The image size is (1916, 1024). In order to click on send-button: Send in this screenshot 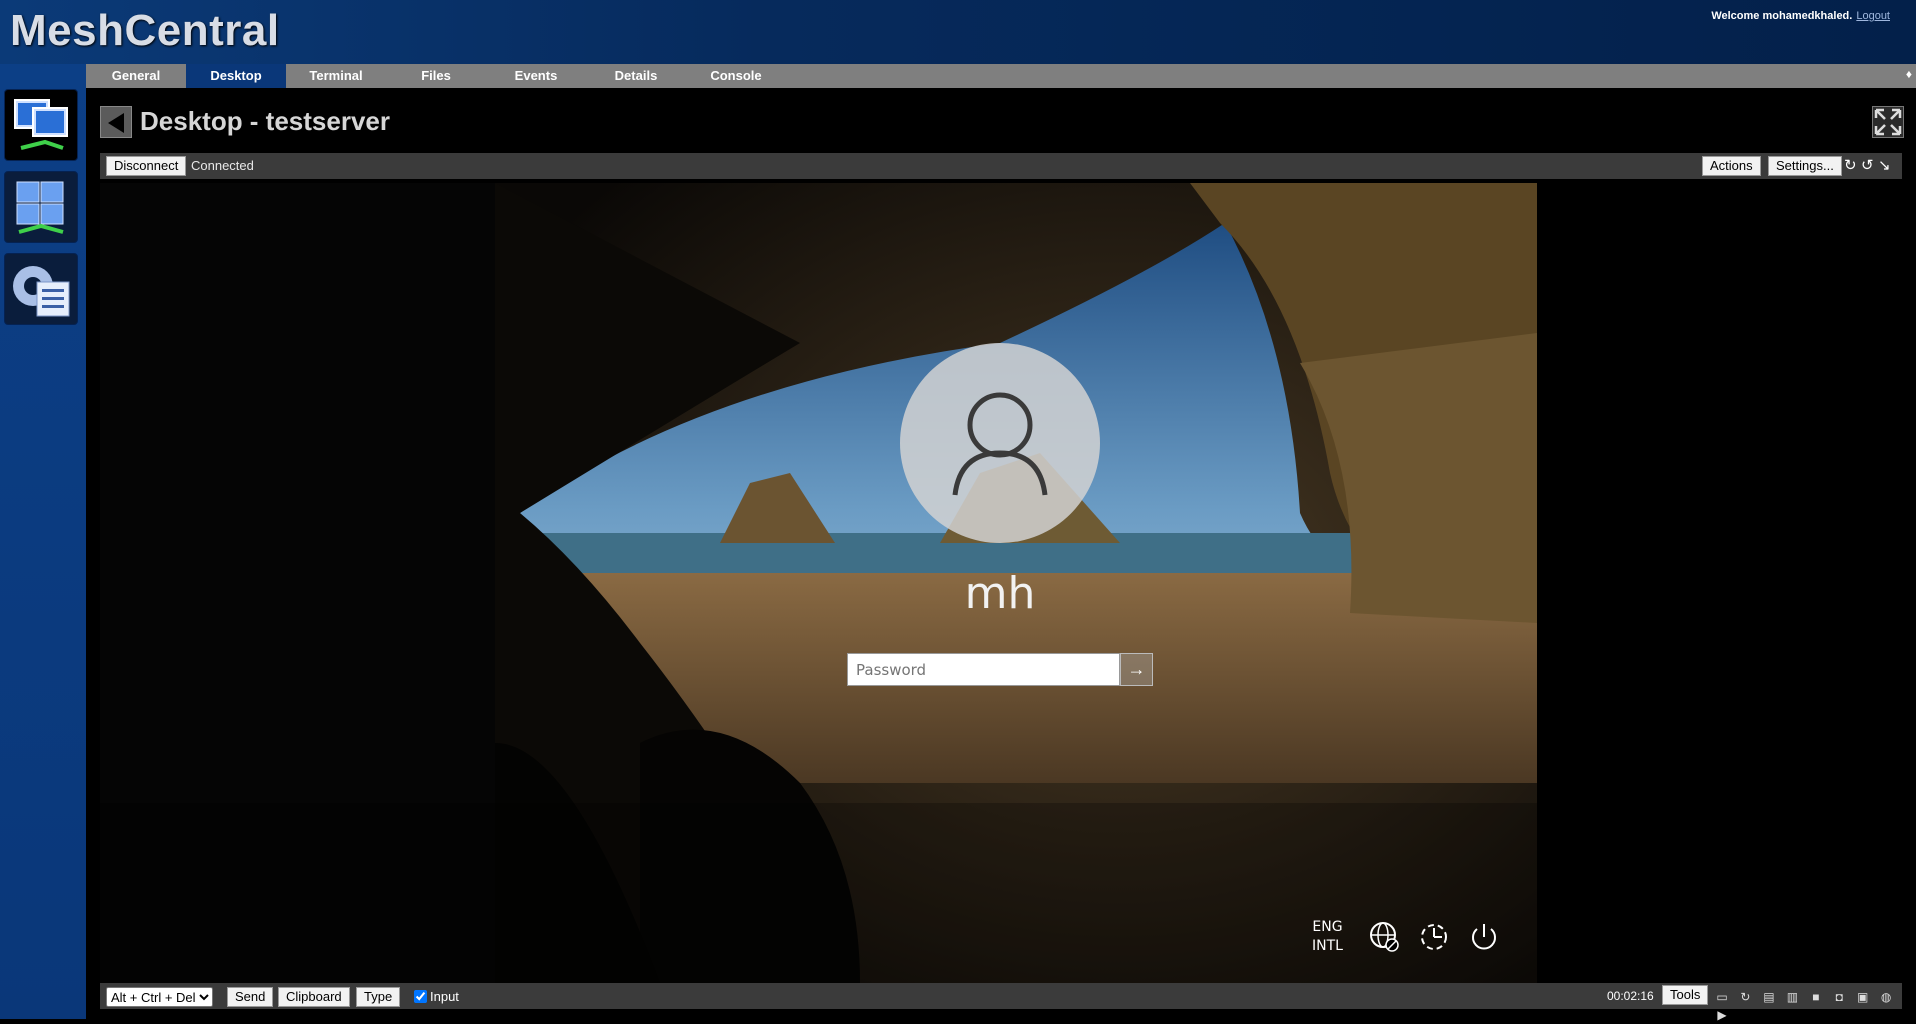, I will do `click(250, 997)`.